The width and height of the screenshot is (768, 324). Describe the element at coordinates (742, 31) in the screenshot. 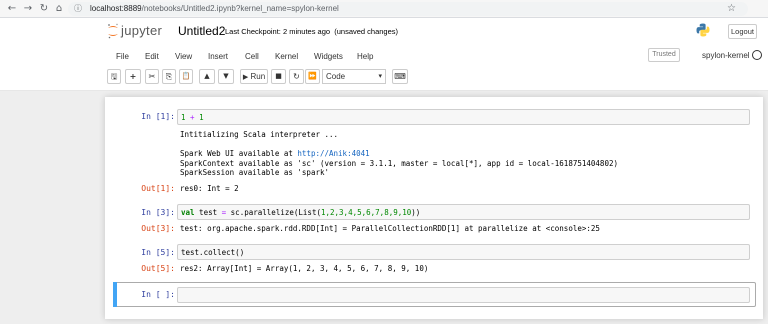

I see `logout-button: Logout` at that location.